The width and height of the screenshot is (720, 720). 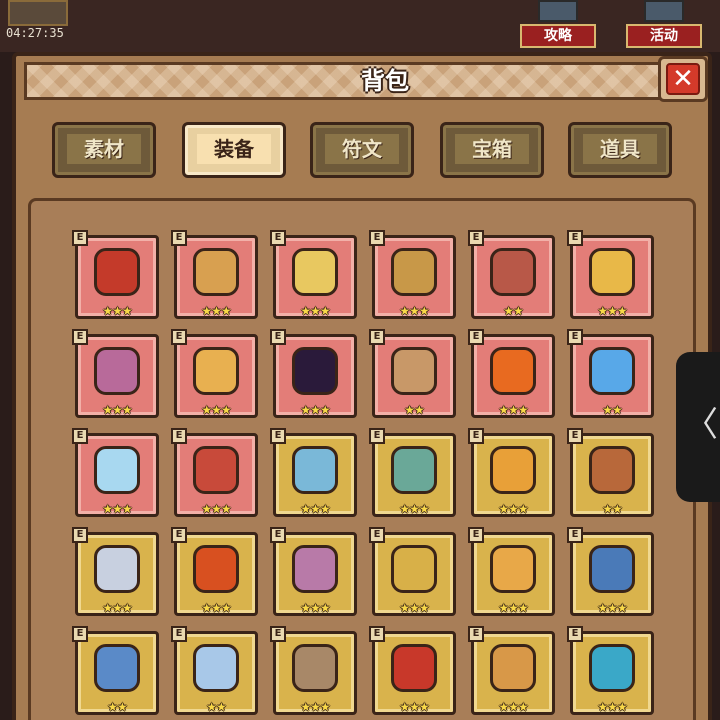 I want to click on tab-materials: 素材, so click(x=104, y=150).